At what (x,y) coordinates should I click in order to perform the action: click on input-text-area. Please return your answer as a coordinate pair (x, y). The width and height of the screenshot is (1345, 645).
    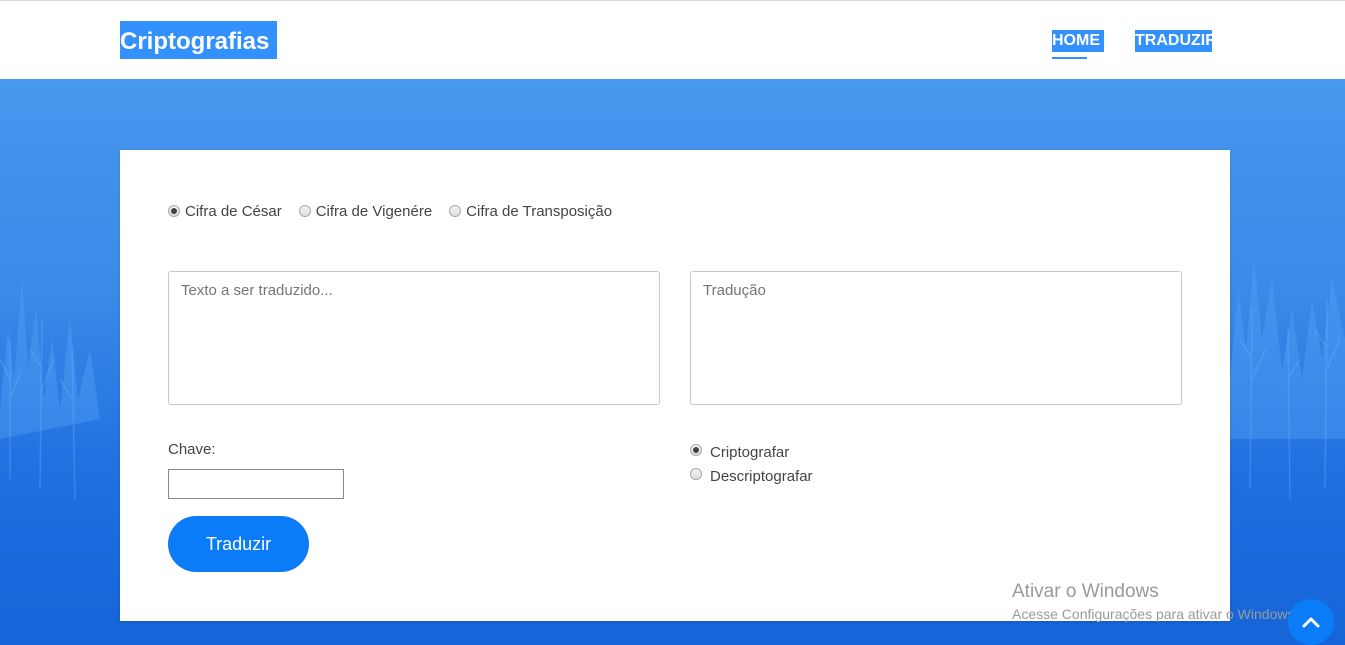
    Looking at the image, I should click on (414, 338).